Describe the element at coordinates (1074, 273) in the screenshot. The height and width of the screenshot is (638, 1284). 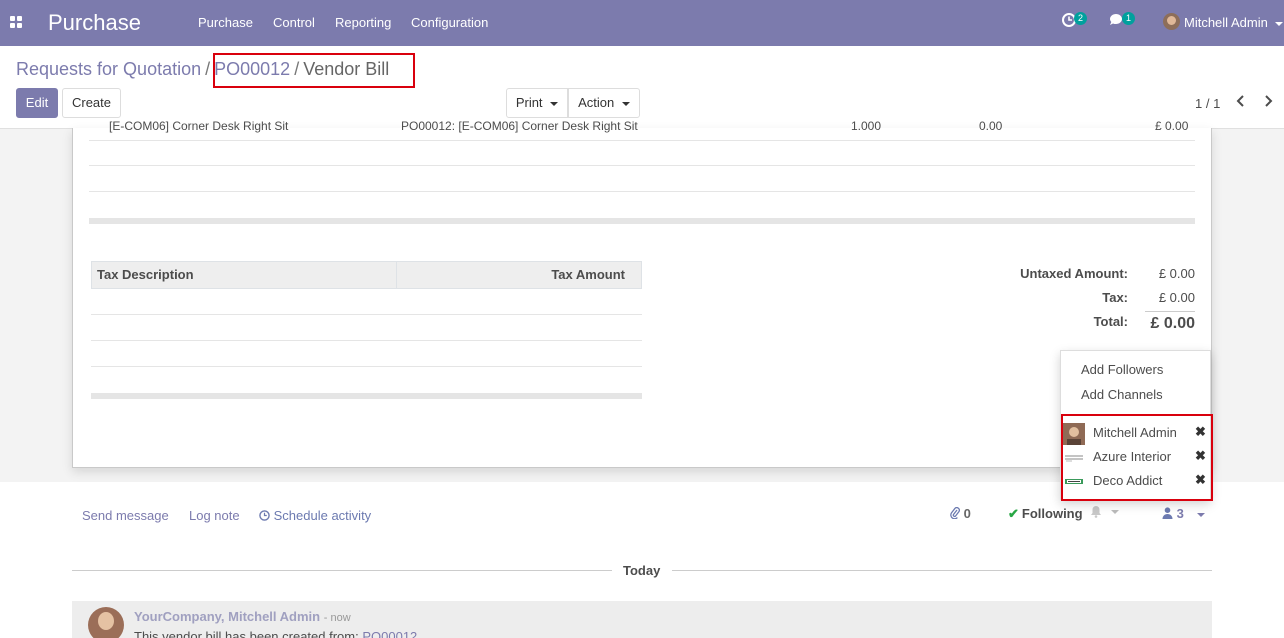
I see `untaxed-amount-label: Untaxed Amount:` at that location.